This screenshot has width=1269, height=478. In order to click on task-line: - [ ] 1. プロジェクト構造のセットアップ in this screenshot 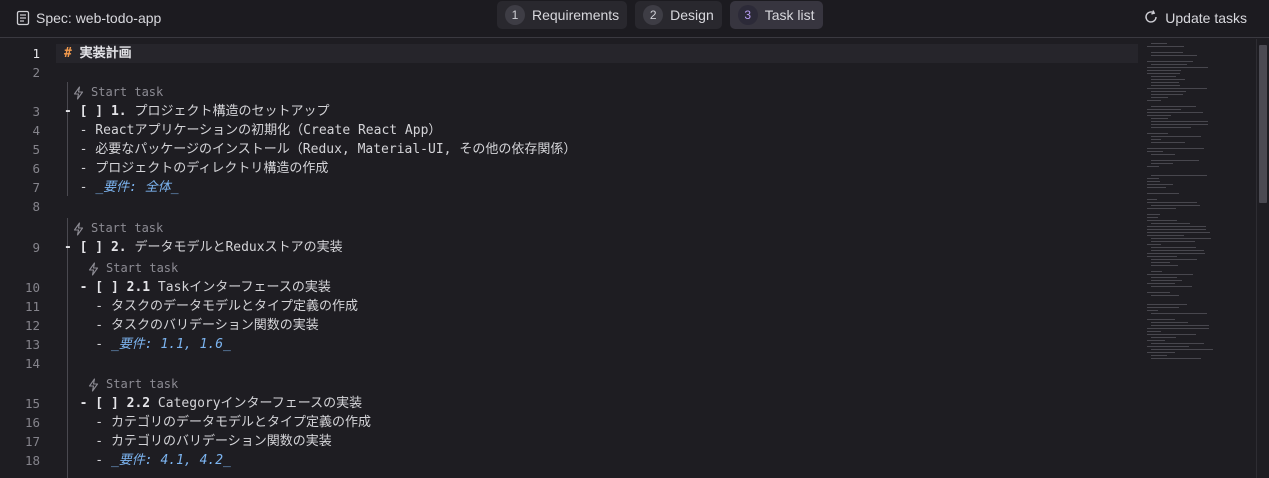, I will do `click(196, 111)`.